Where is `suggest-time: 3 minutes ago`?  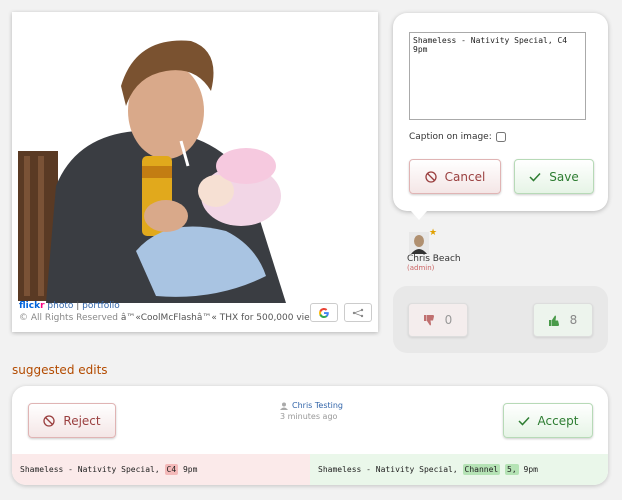 suggest-time: 3 minutes ago is located at coordinates (309, 416).